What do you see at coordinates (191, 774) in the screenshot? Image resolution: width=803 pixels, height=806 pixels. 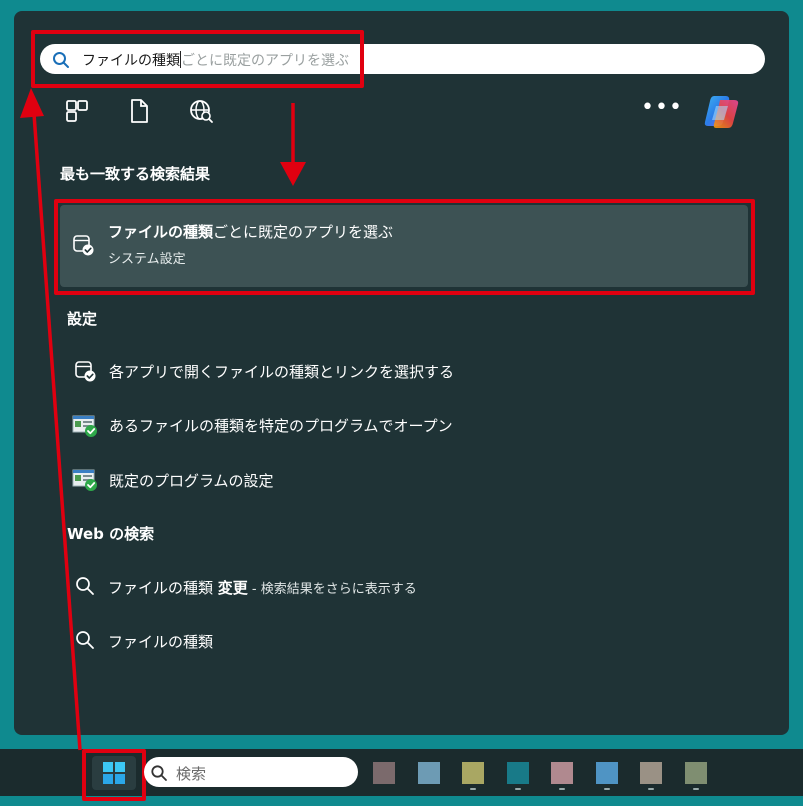 I see `taskbar-search-placeholder: 検索` at bounding box center [191, 774].